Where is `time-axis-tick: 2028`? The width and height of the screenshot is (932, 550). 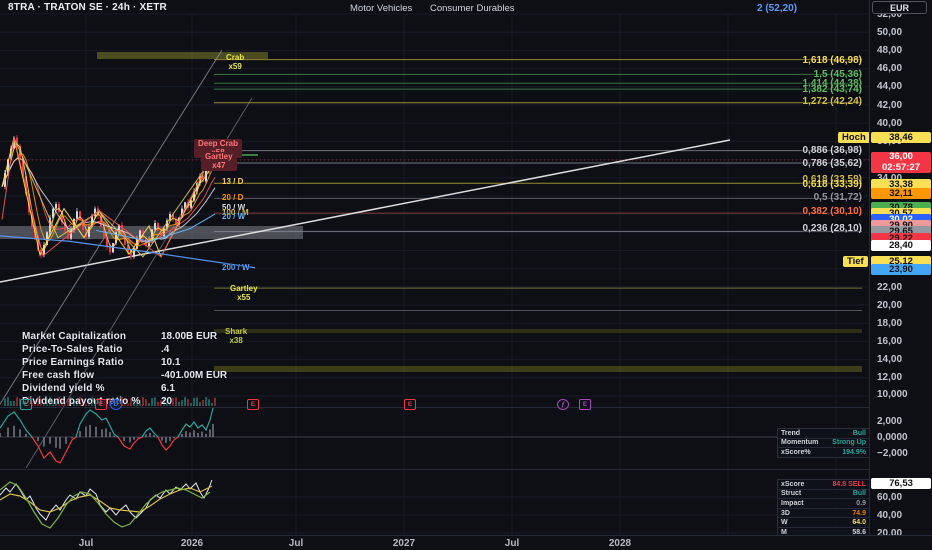
time-axis-tick: 2028 is located at coordinates (620, 543).